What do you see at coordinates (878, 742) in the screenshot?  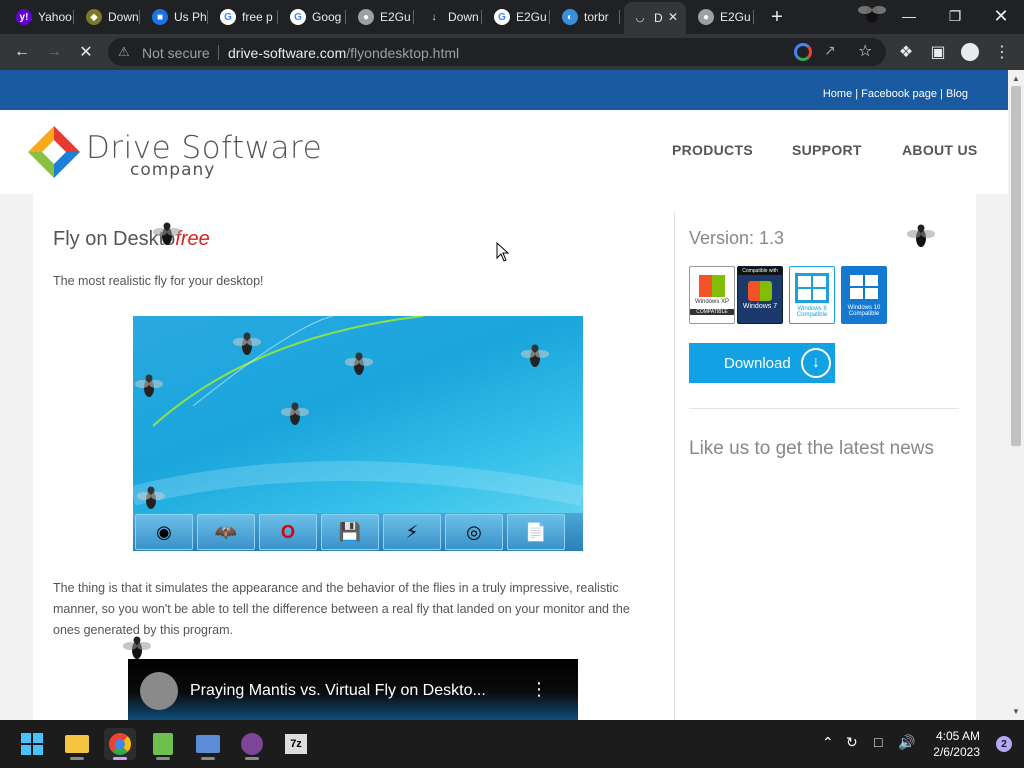 I see `network-icon: □` at bounding box center [878, 742].